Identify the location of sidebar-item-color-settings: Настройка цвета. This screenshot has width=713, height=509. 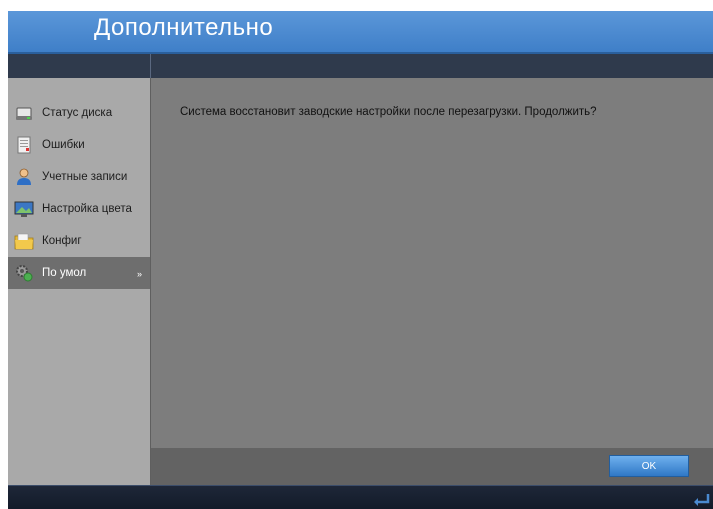
(79, 209).